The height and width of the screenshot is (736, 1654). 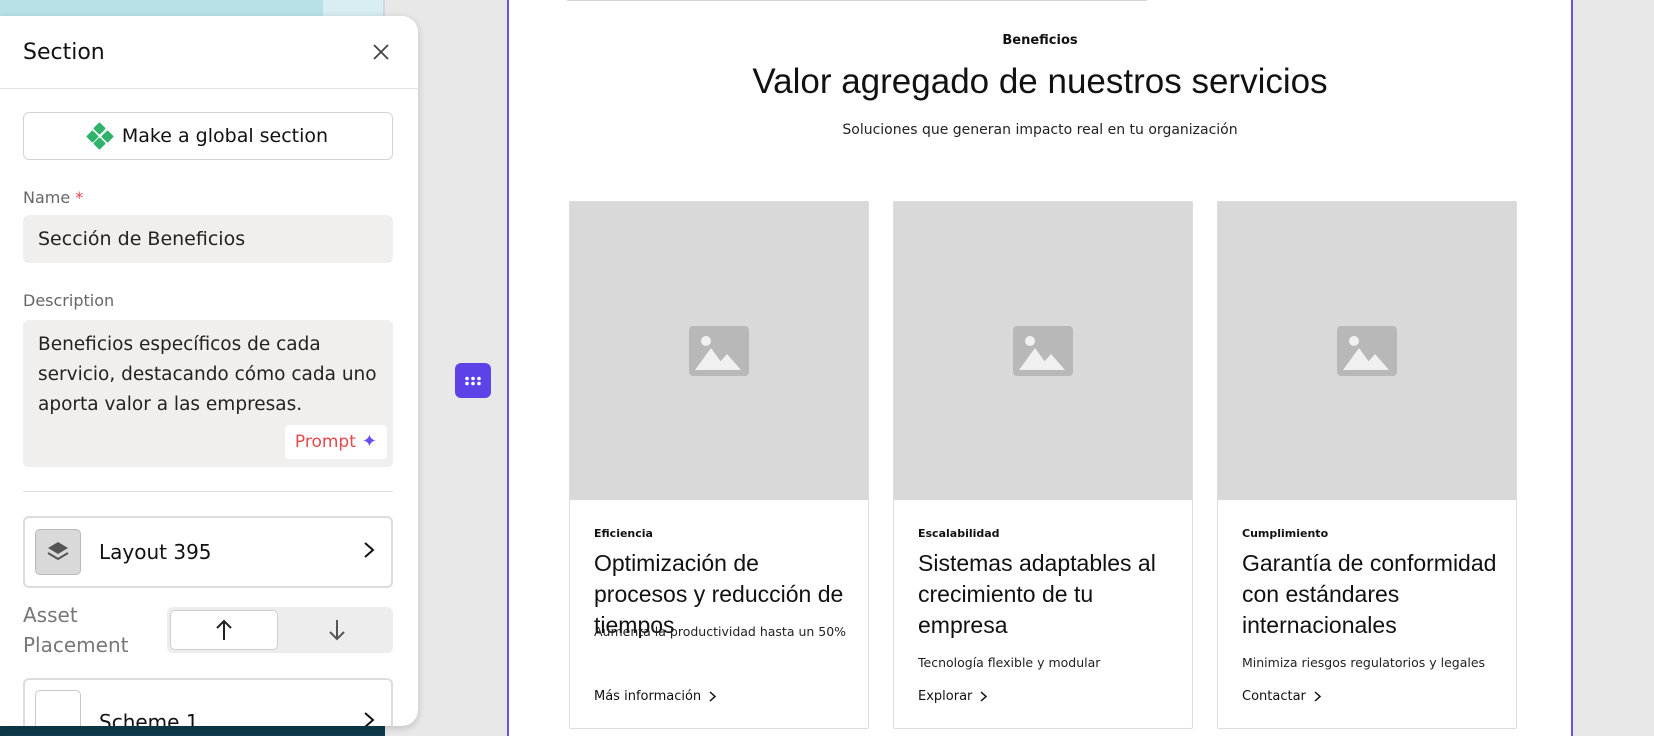 I want to click on background-teal-light, so click(x=353, y=8).